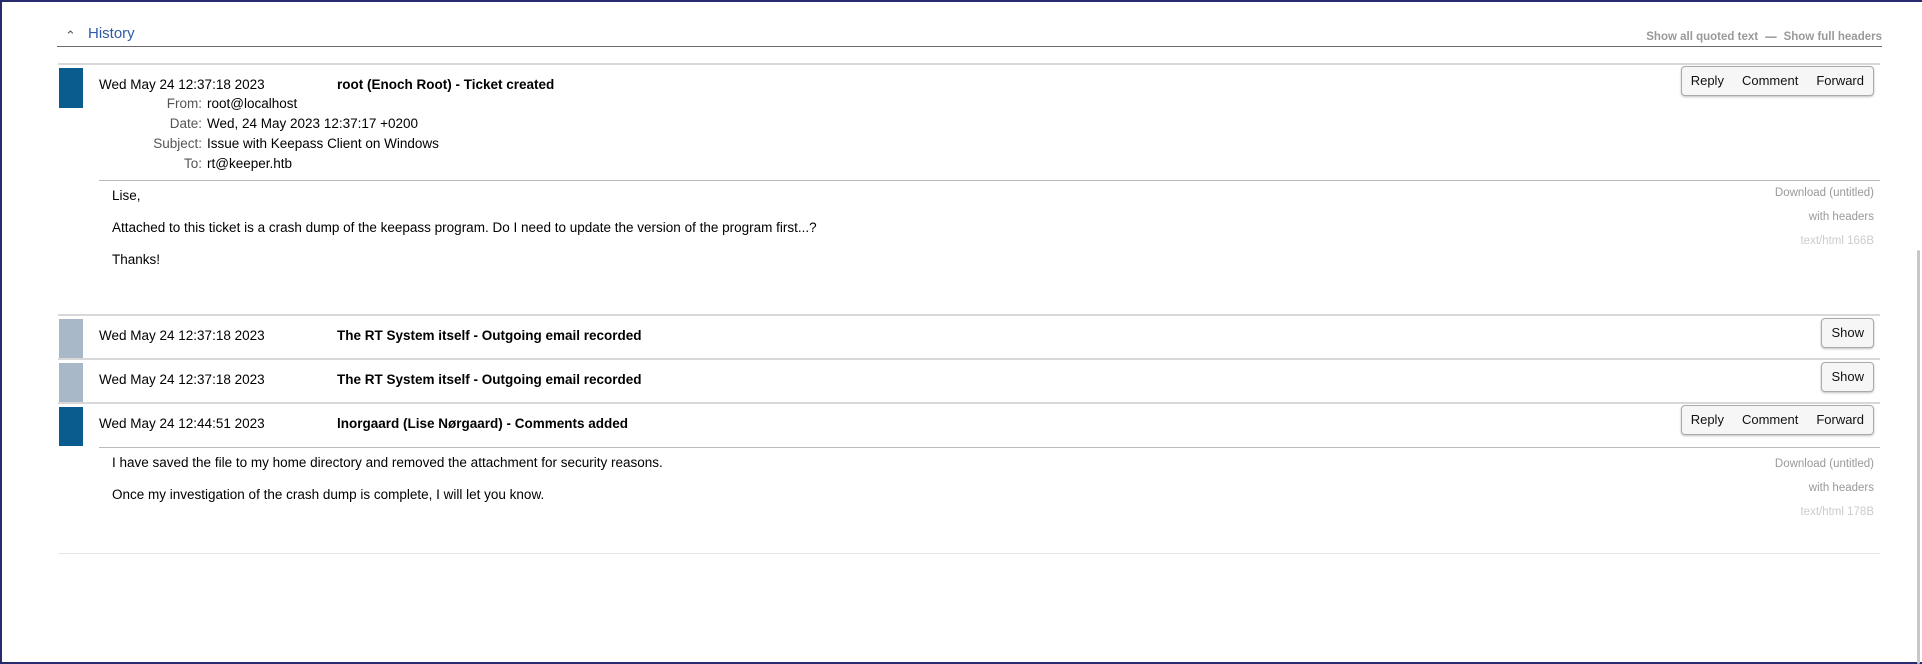  I want to click on attachment-meta: text/html 166B, so click(1837, 241).